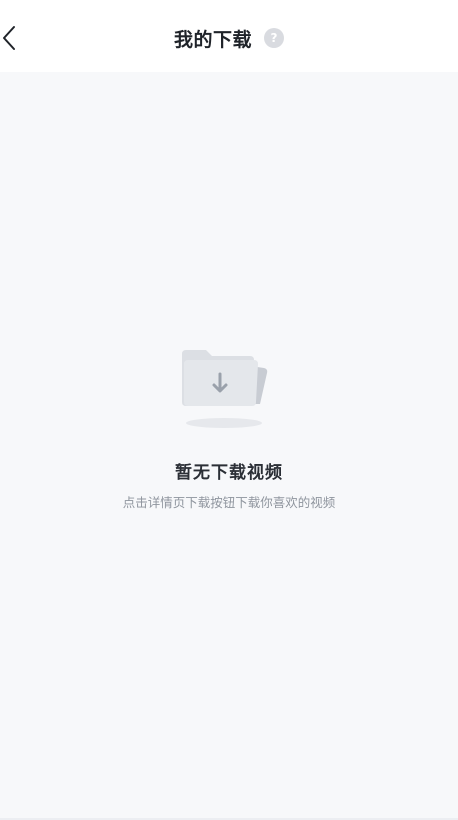 The height and width of the screenshot is (820, 458). What do you see at coordinates (229, 502) in the screenshot?
I see `empty-subtitle: 点击详情页下载按钮下载你喜欢的视频` at bounding box center [229, 502].